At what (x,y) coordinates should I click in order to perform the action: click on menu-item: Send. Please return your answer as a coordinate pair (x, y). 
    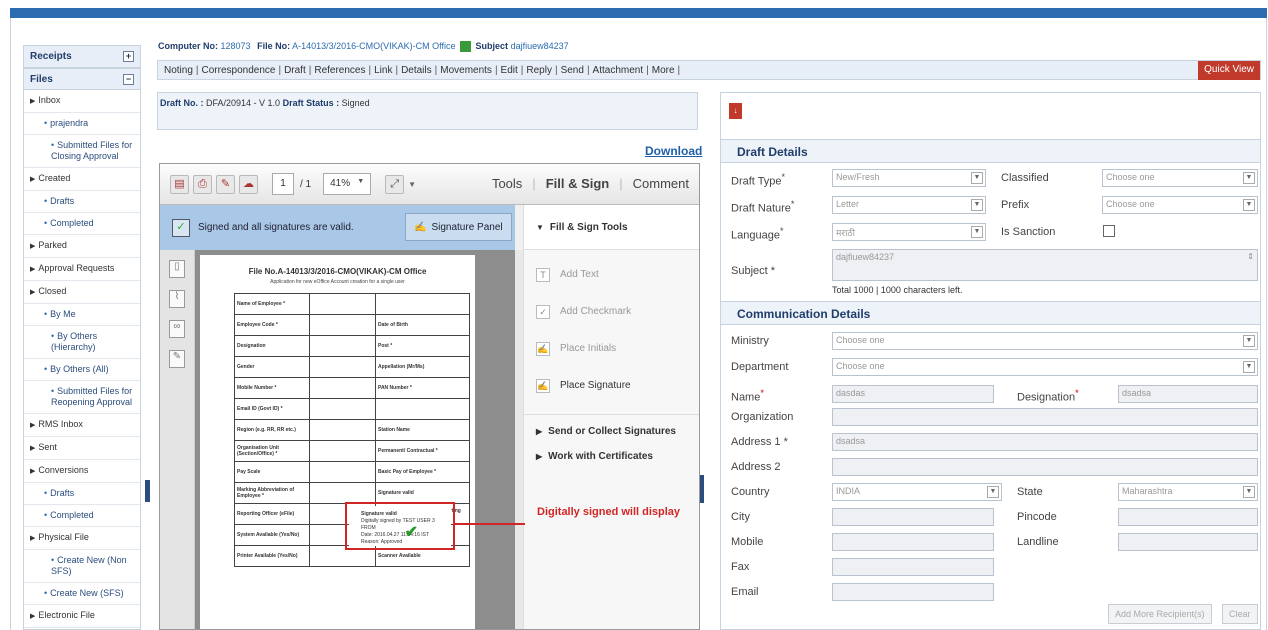
    Looking at the image, I should click on (572, 70).